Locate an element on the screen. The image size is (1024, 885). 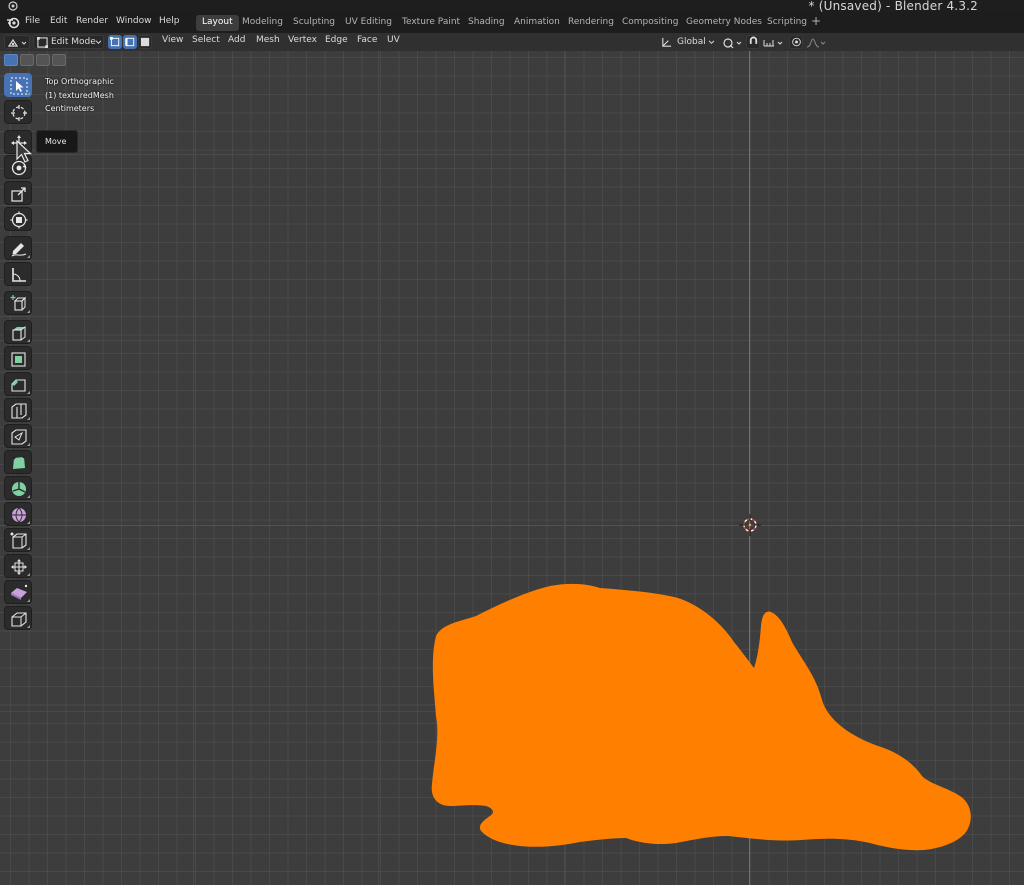
menu-render: Render is located at coordinates (92, 21).